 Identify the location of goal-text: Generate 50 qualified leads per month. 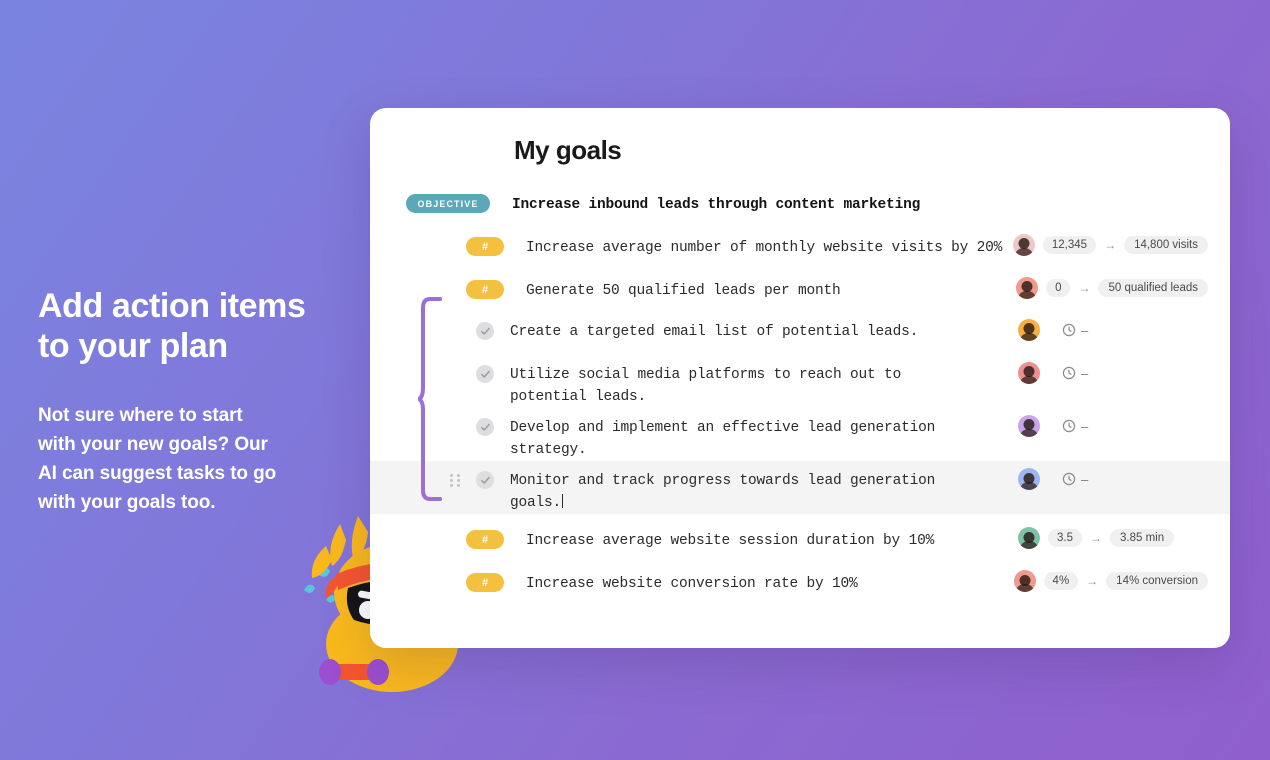
(683, 291).